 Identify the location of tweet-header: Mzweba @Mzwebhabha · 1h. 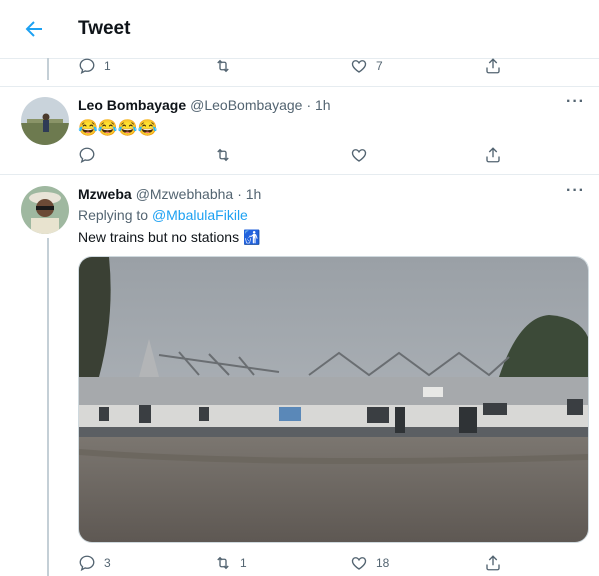
(169, 194).